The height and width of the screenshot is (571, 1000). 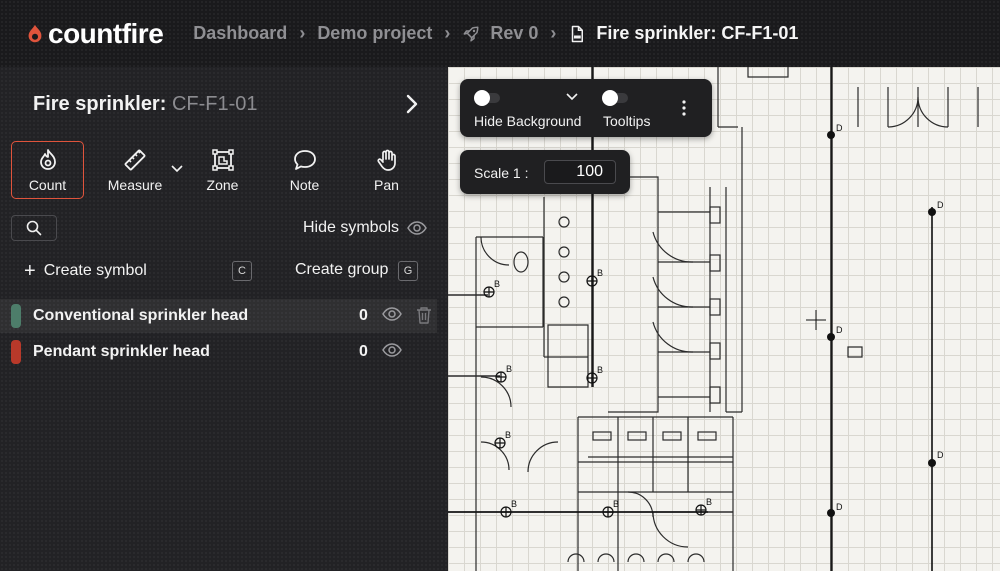 What do you see at coordinates (304, 184) in the screenshot?
I see `note-tool-label: Note` at bounding box center [304, 184].